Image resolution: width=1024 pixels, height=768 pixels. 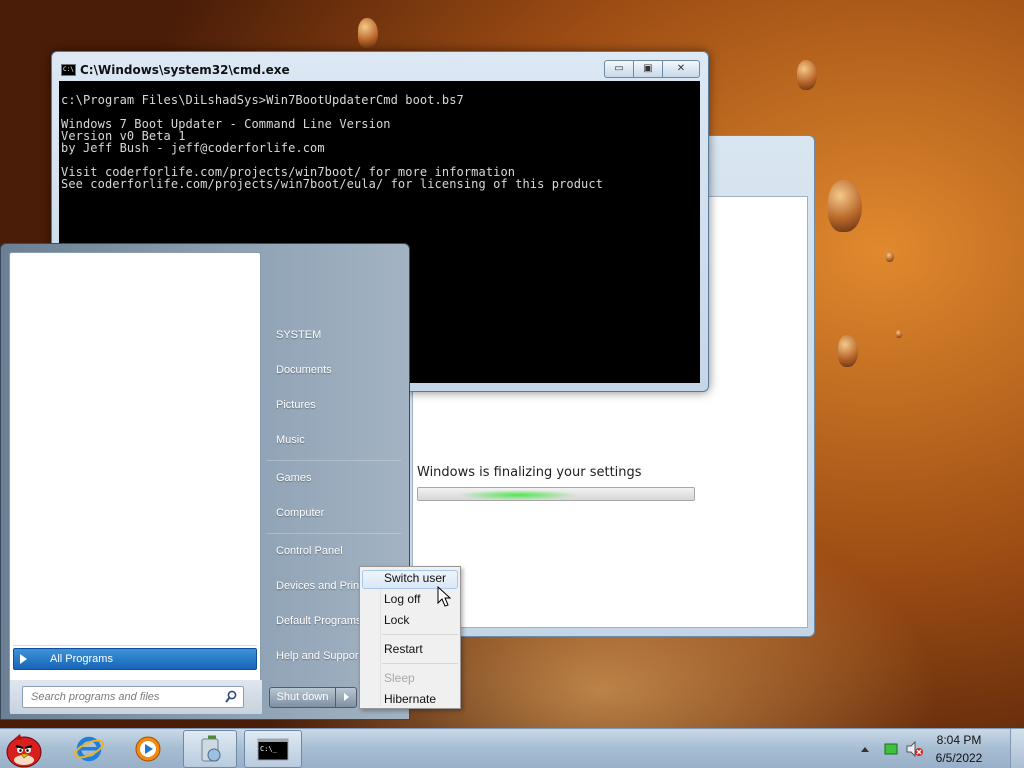 I want to click on all-programs-button: All Programs, so click(x=135, y=659).